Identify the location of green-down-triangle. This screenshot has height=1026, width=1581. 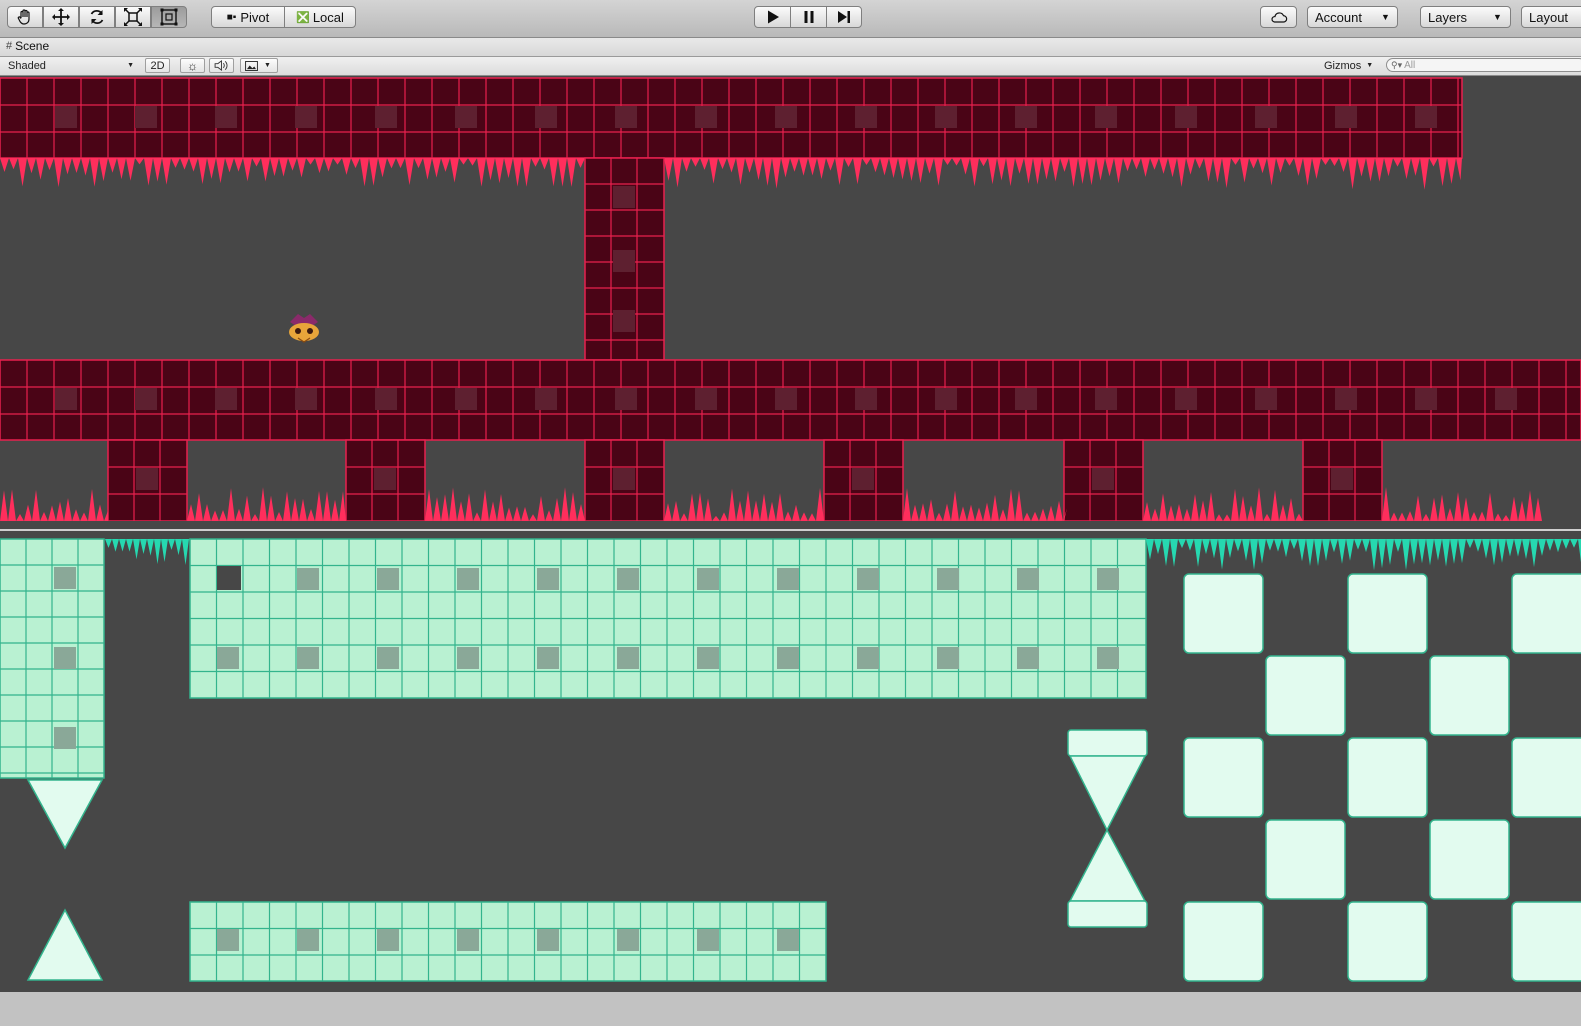
(65, 814).